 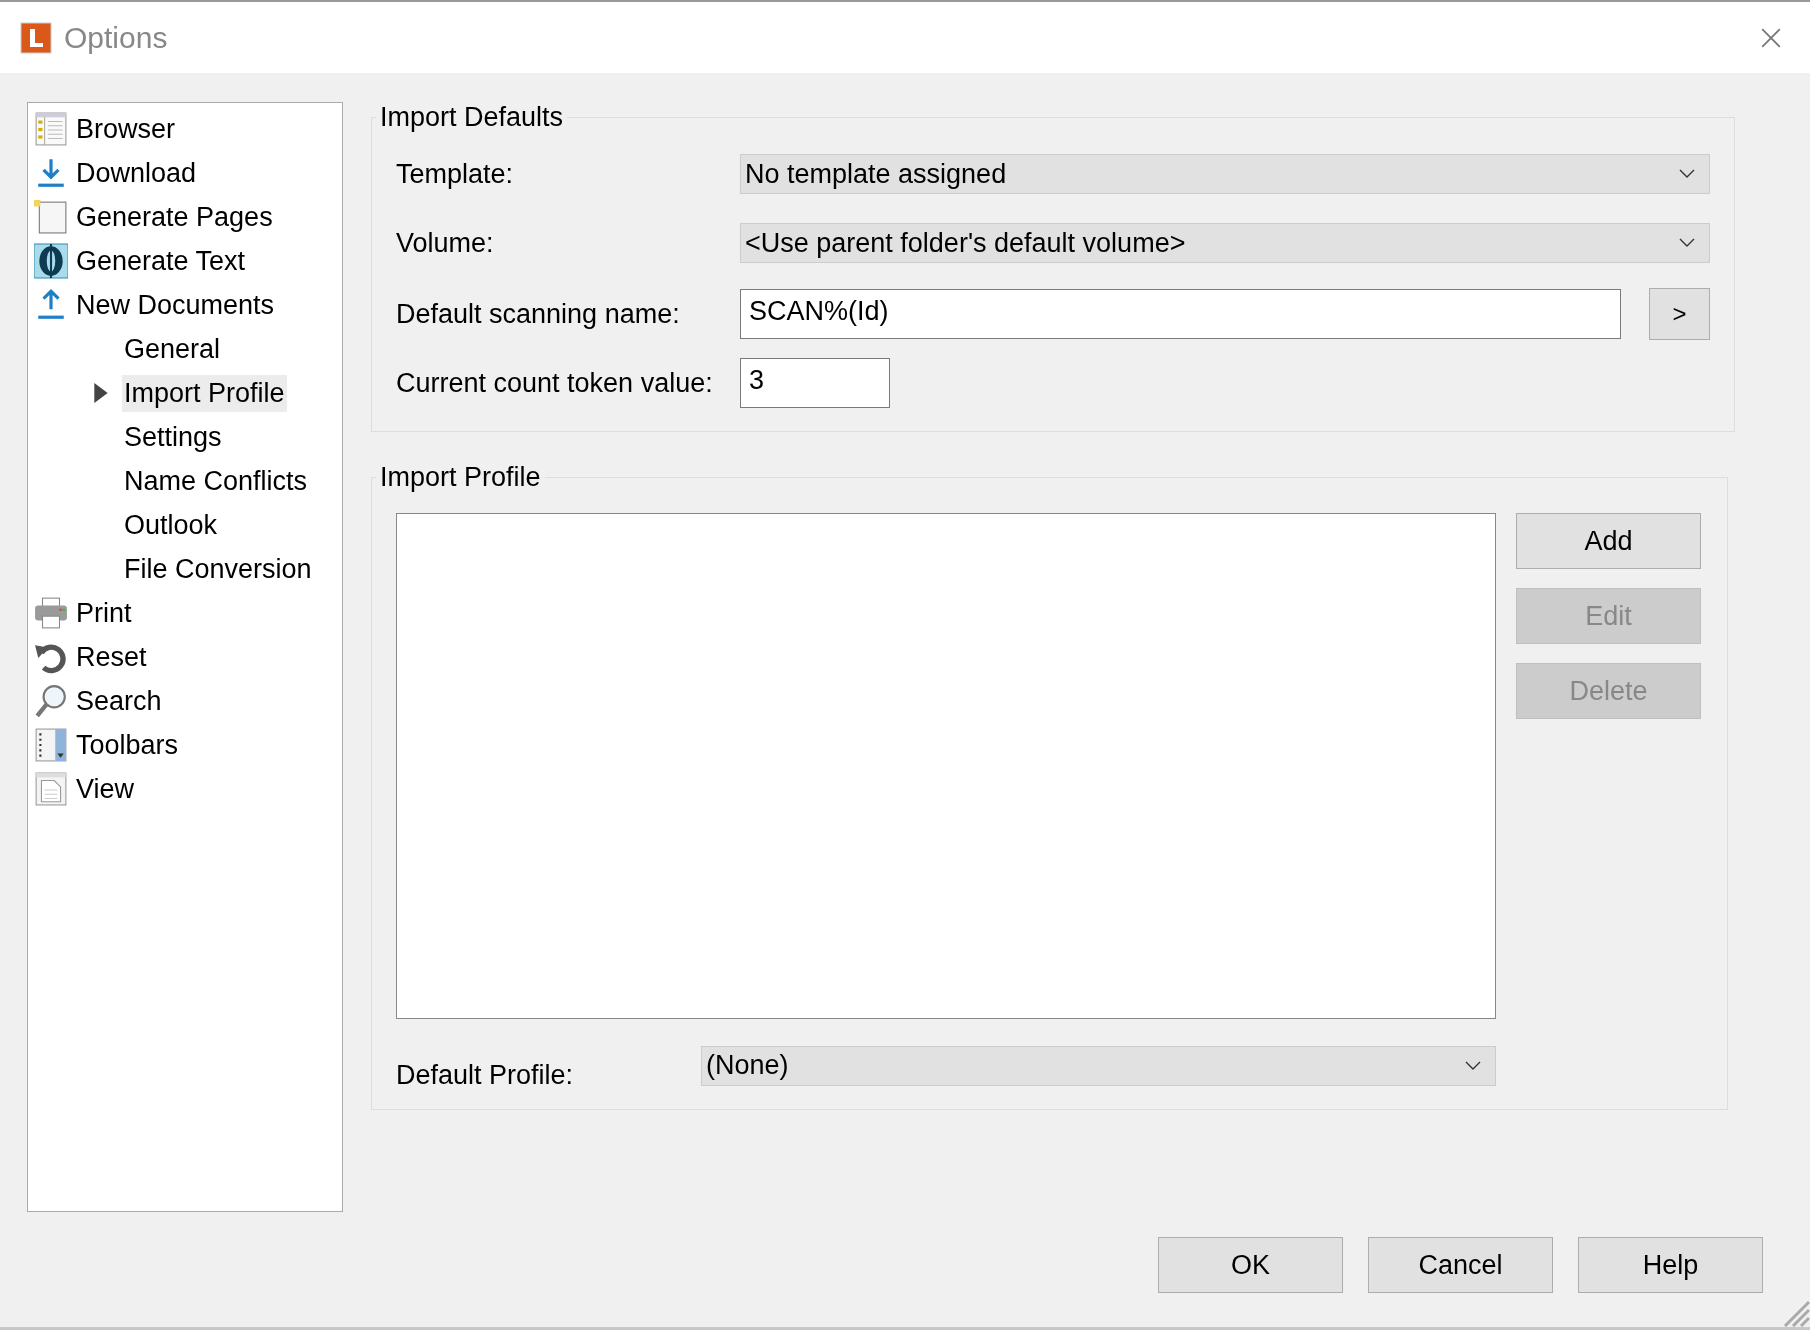 What do you see at coordinates (1608, 541) in the screenshot?
I see `profile-button: Add` at bounding box center [1608, 541].